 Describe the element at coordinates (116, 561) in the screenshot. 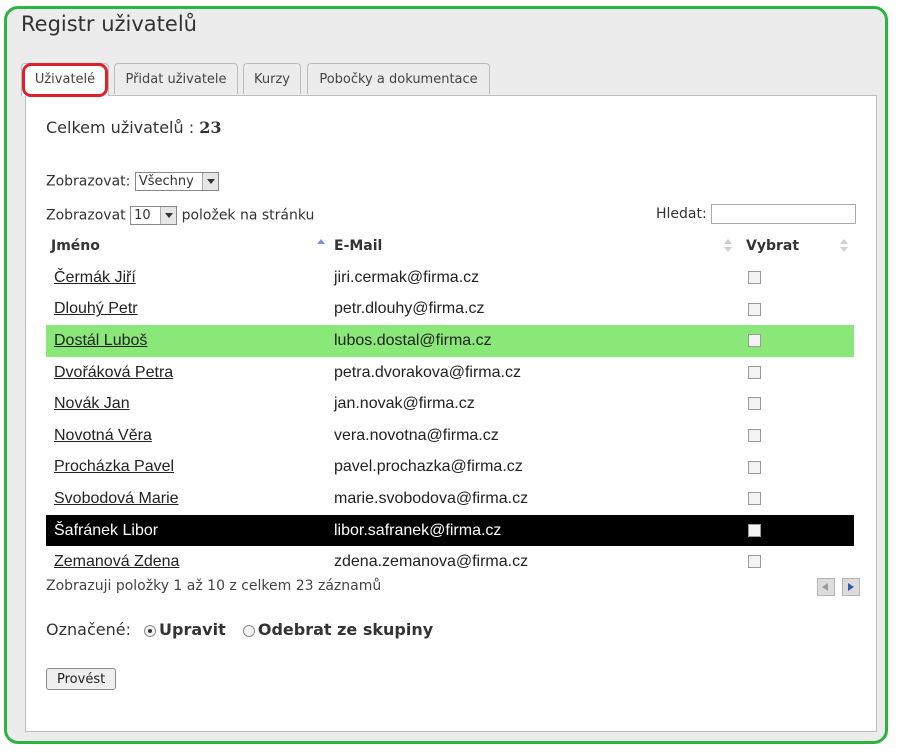

I see `user-name-link: Zemanová Zdena` at that location.